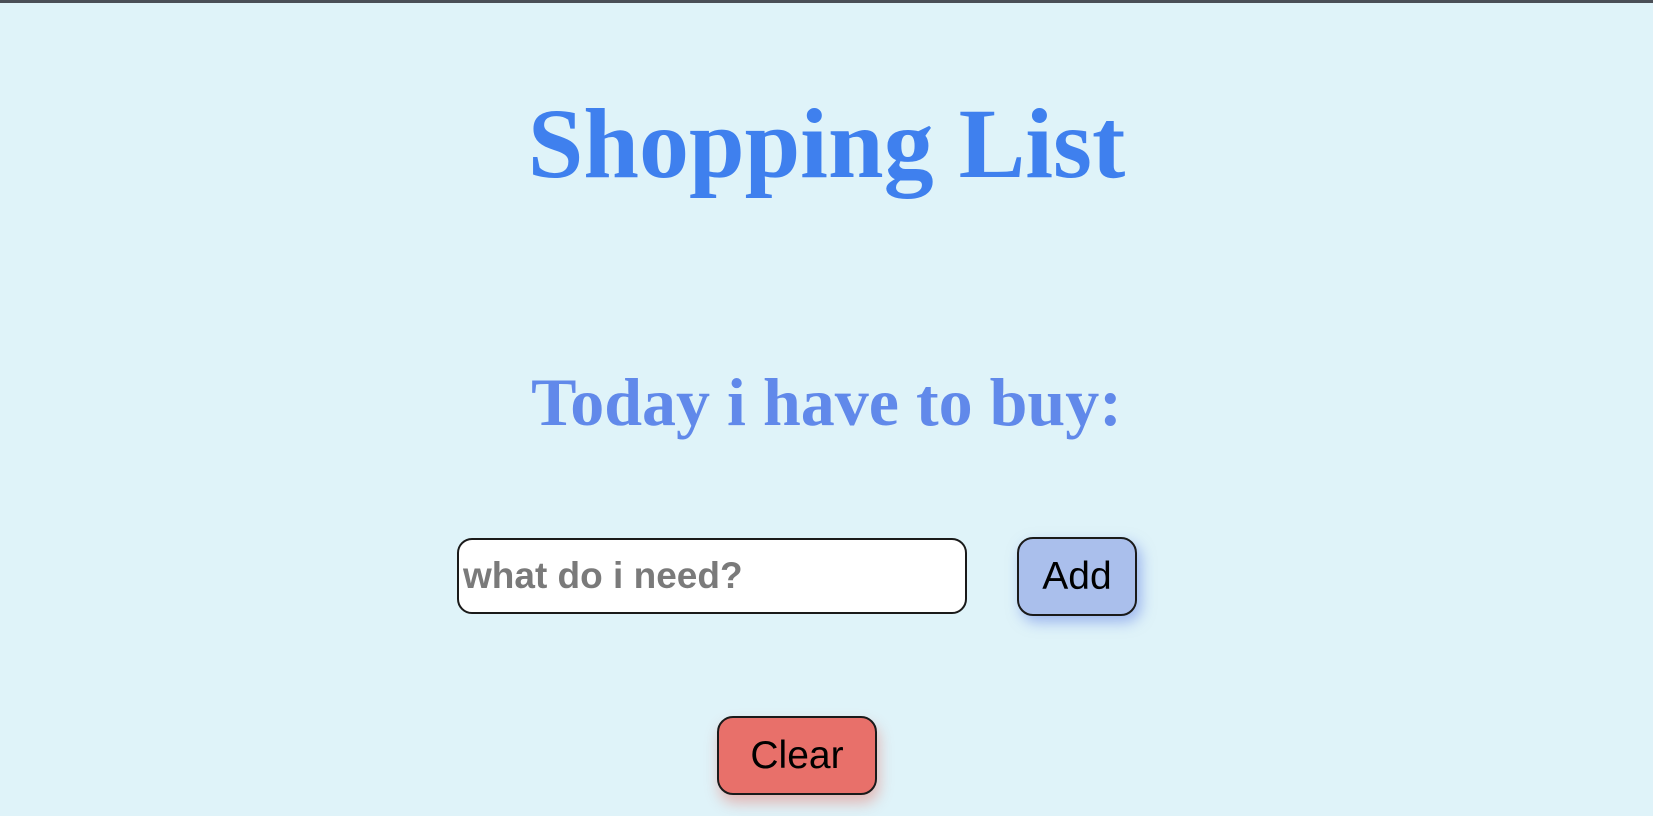 This screenshot has height=816, width=1653. Describe the element at coordinates (826, 402) in the screenshot. I see `list-heading: Today i have to buy:` at that location.